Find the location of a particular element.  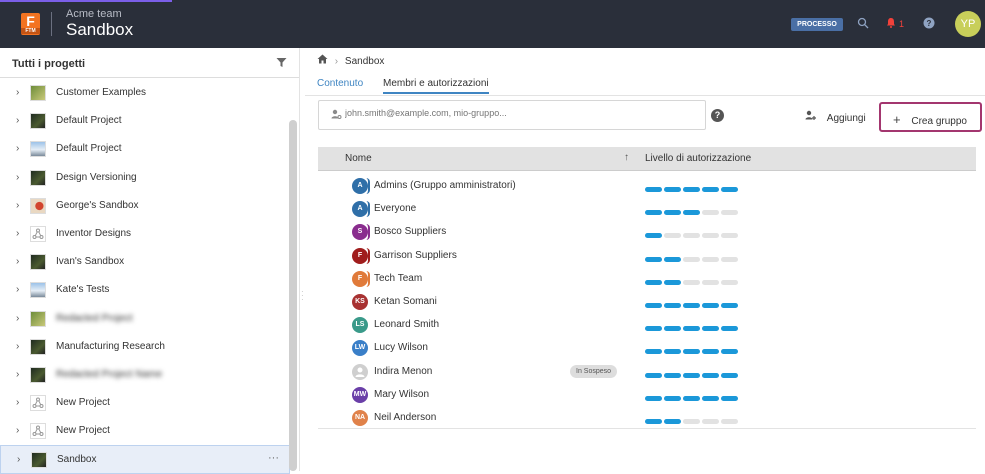

column-level: Livello di autorizzazione is located at coordinates (698, 158).